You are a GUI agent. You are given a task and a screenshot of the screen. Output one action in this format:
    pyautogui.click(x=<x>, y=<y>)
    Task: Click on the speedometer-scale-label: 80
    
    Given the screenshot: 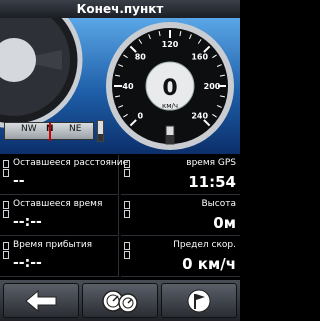 What is the action you would take?
    pyautogui.click(x=141, y=56)
    